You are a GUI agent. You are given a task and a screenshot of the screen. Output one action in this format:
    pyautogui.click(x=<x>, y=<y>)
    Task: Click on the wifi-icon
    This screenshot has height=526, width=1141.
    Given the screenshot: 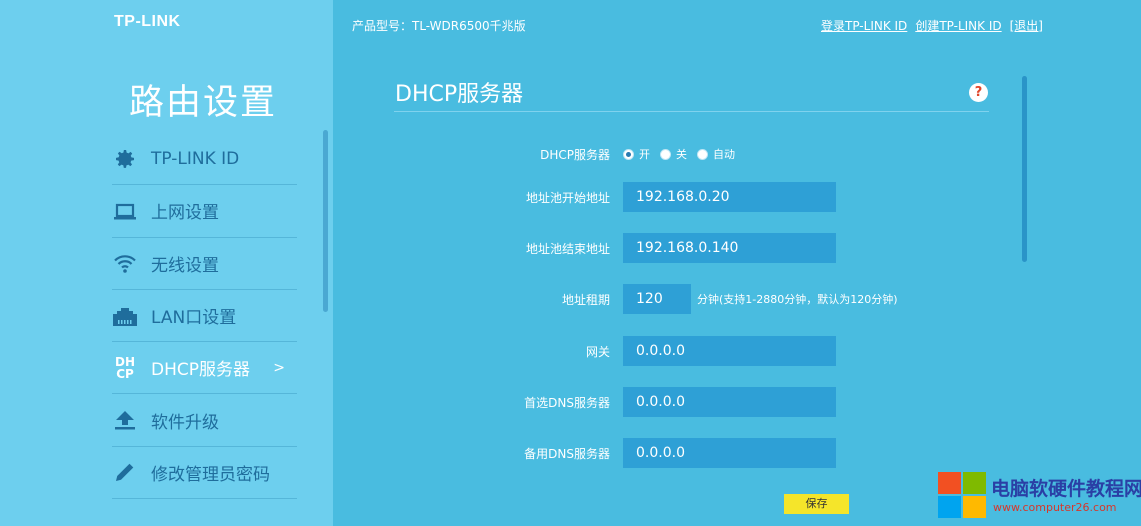 What is the action you would take?
    pyautogui.click(x=125, y=263)
    